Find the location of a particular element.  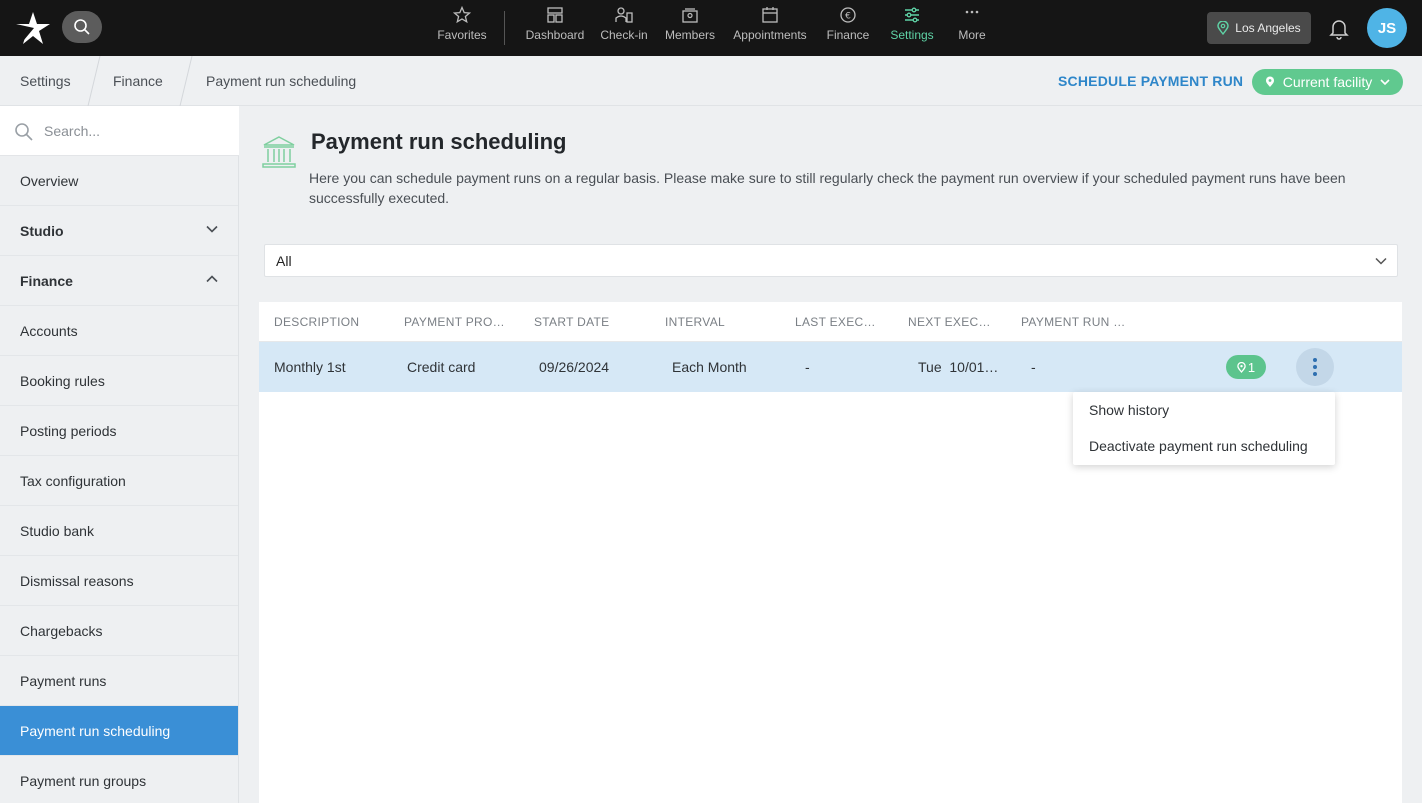

location-selector: Los Angeles is located at coordinates (1259, 28).